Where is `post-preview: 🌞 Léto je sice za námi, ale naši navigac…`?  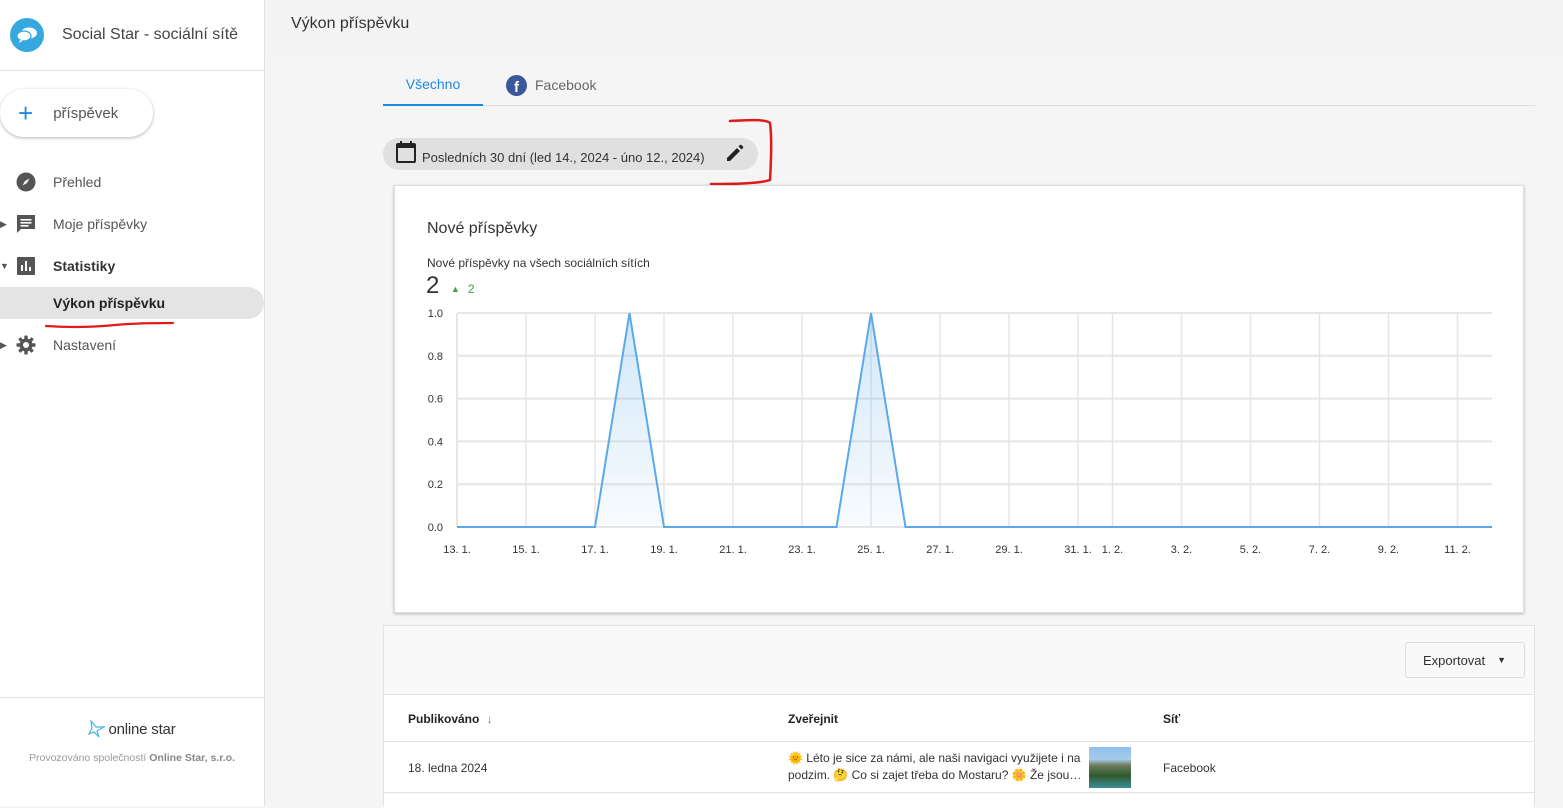 post-preview: 🌞 Léto je sice za námi, ale naši navigac… is located at coordinates (935, 766).